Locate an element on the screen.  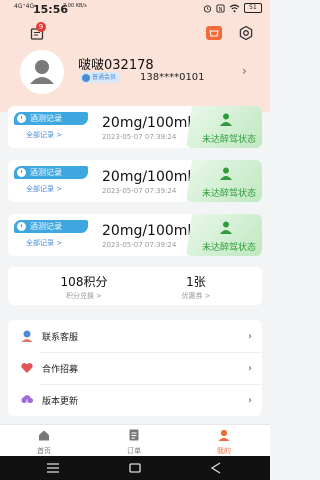
menu-item-label: 版本更新 is located at coordinates (60, 401).